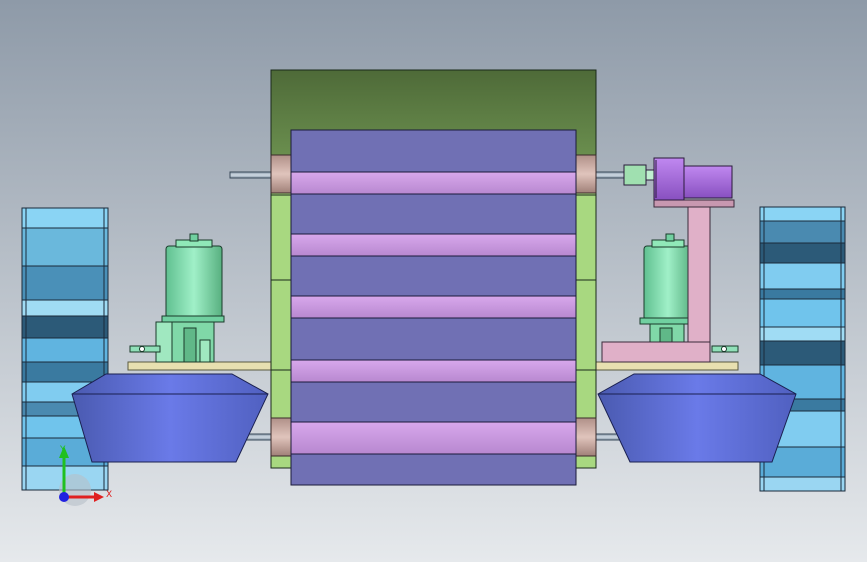 This screenshot has height=562, width=867. I want to click on lower-right-bearing, so click(586, 437).